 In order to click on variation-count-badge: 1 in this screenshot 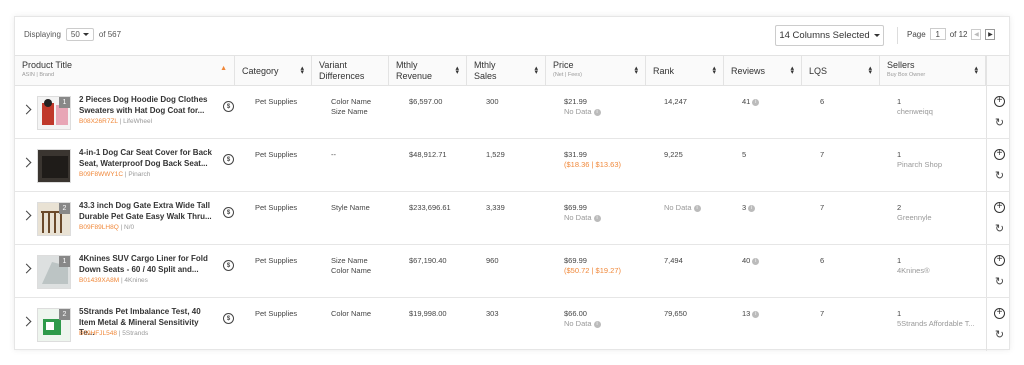, I will do `click(64, 102)`.